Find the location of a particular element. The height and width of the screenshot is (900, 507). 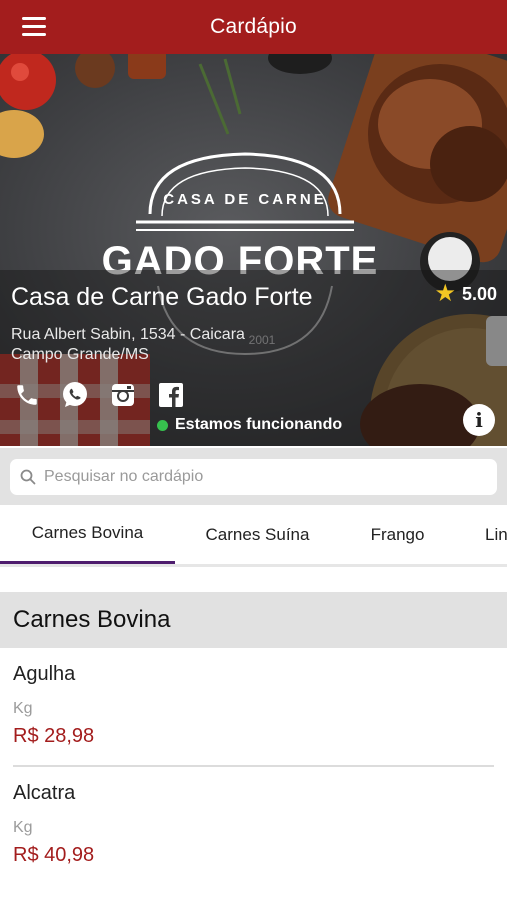

whatsapp-icon is located at coordinates (75, 395).